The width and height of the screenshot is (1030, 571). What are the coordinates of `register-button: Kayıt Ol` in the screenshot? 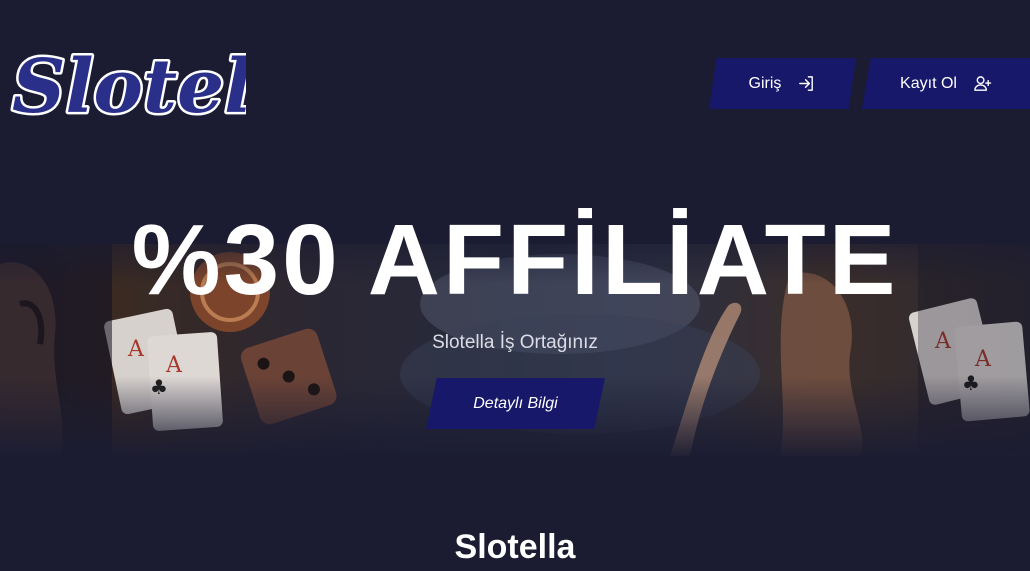 It's located at (946, 83).